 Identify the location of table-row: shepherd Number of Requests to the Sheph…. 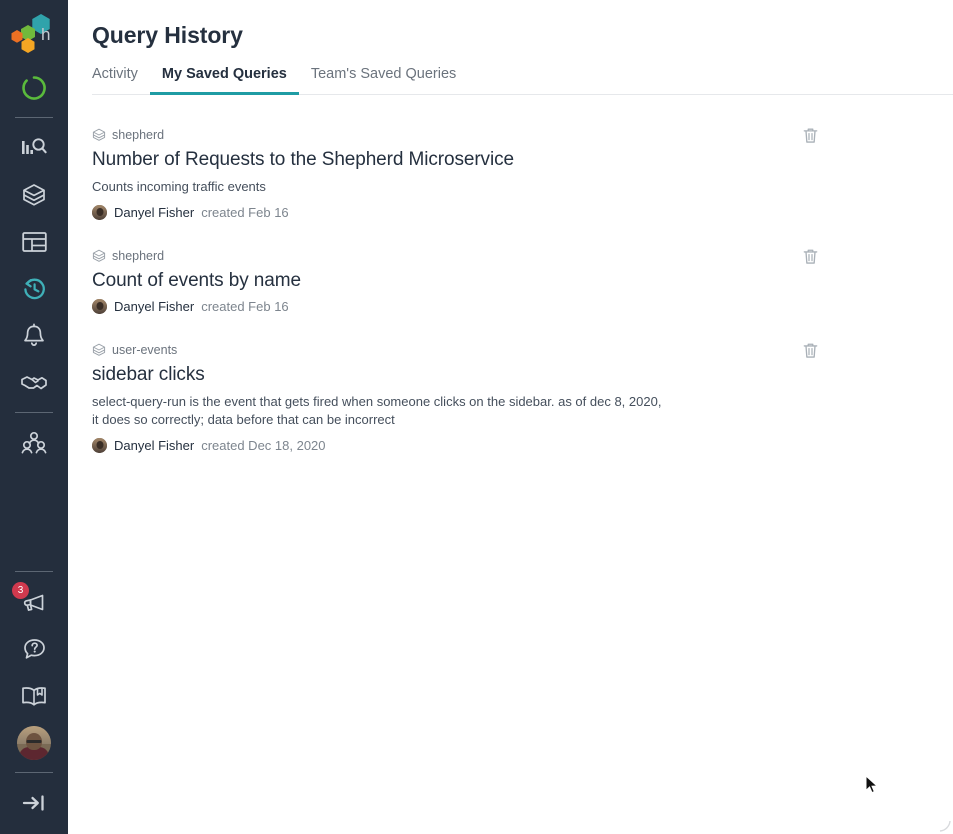
(454, 174).